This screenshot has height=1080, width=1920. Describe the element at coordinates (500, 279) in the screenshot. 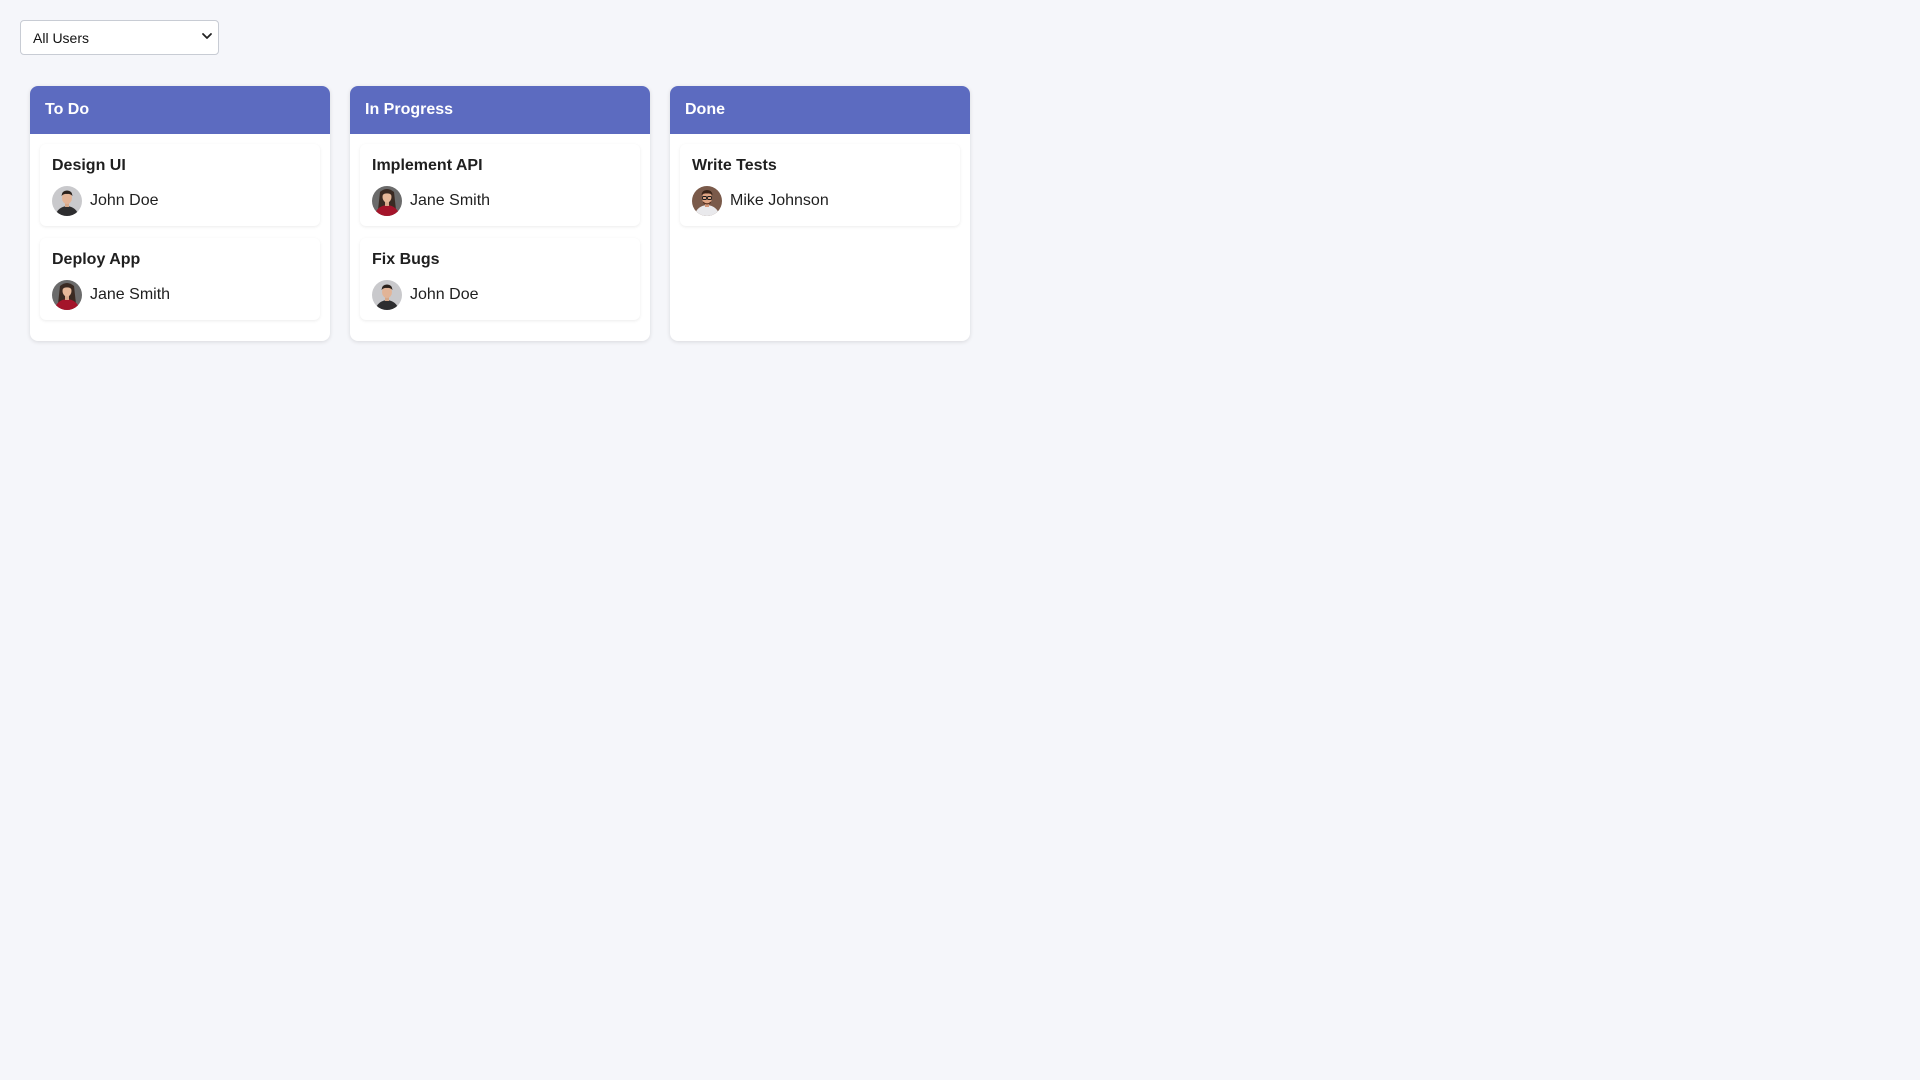

I see `task-card: Fix Bugs John Doe` at that location.